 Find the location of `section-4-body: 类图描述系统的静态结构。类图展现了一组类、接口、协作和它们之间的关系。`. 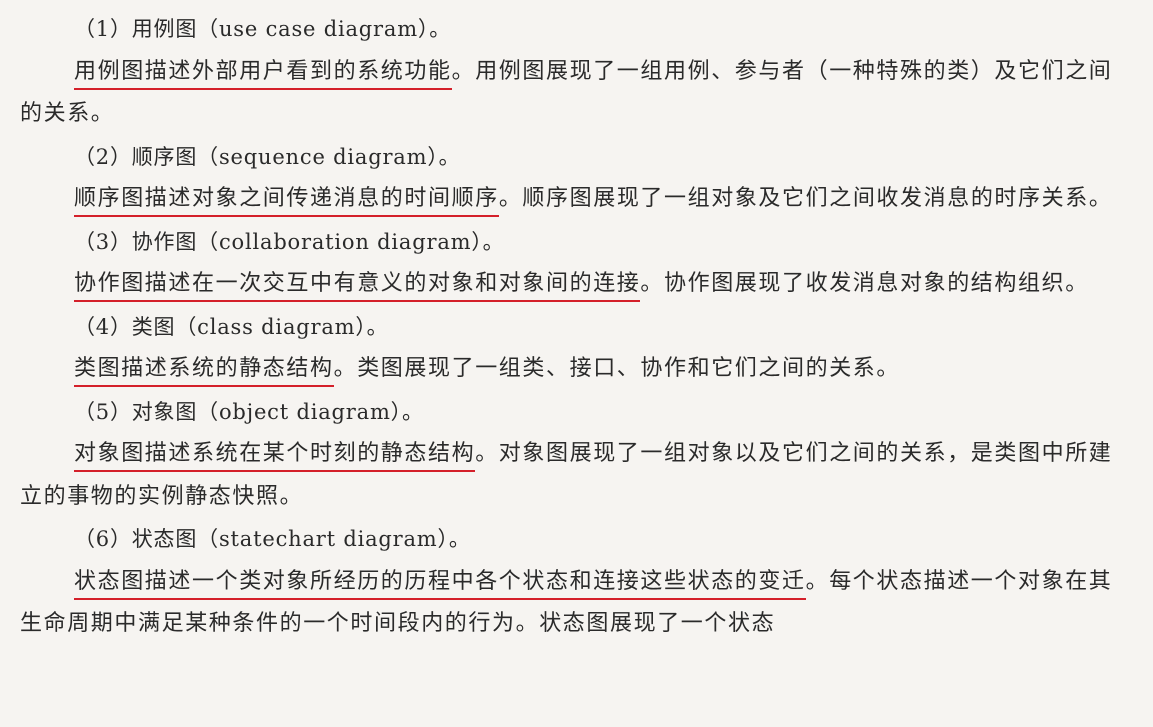

section-4-body: 类图描述系统的静态结构。类图展现了一组类、接口、协作和它们之间的关系。 is located at coordinates (572, 369).